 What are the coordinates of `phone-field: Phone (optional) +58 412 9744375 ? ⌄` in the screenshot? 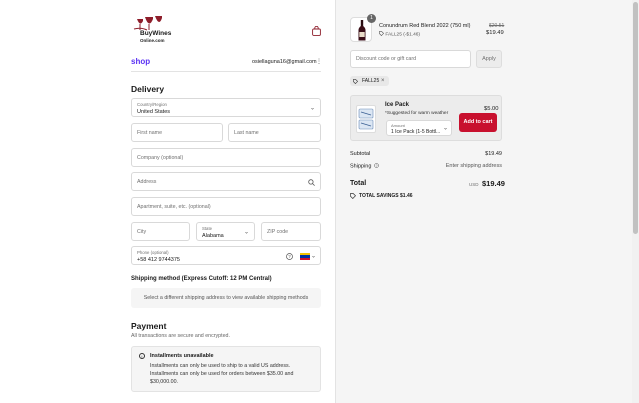 It's located at (226, 255).